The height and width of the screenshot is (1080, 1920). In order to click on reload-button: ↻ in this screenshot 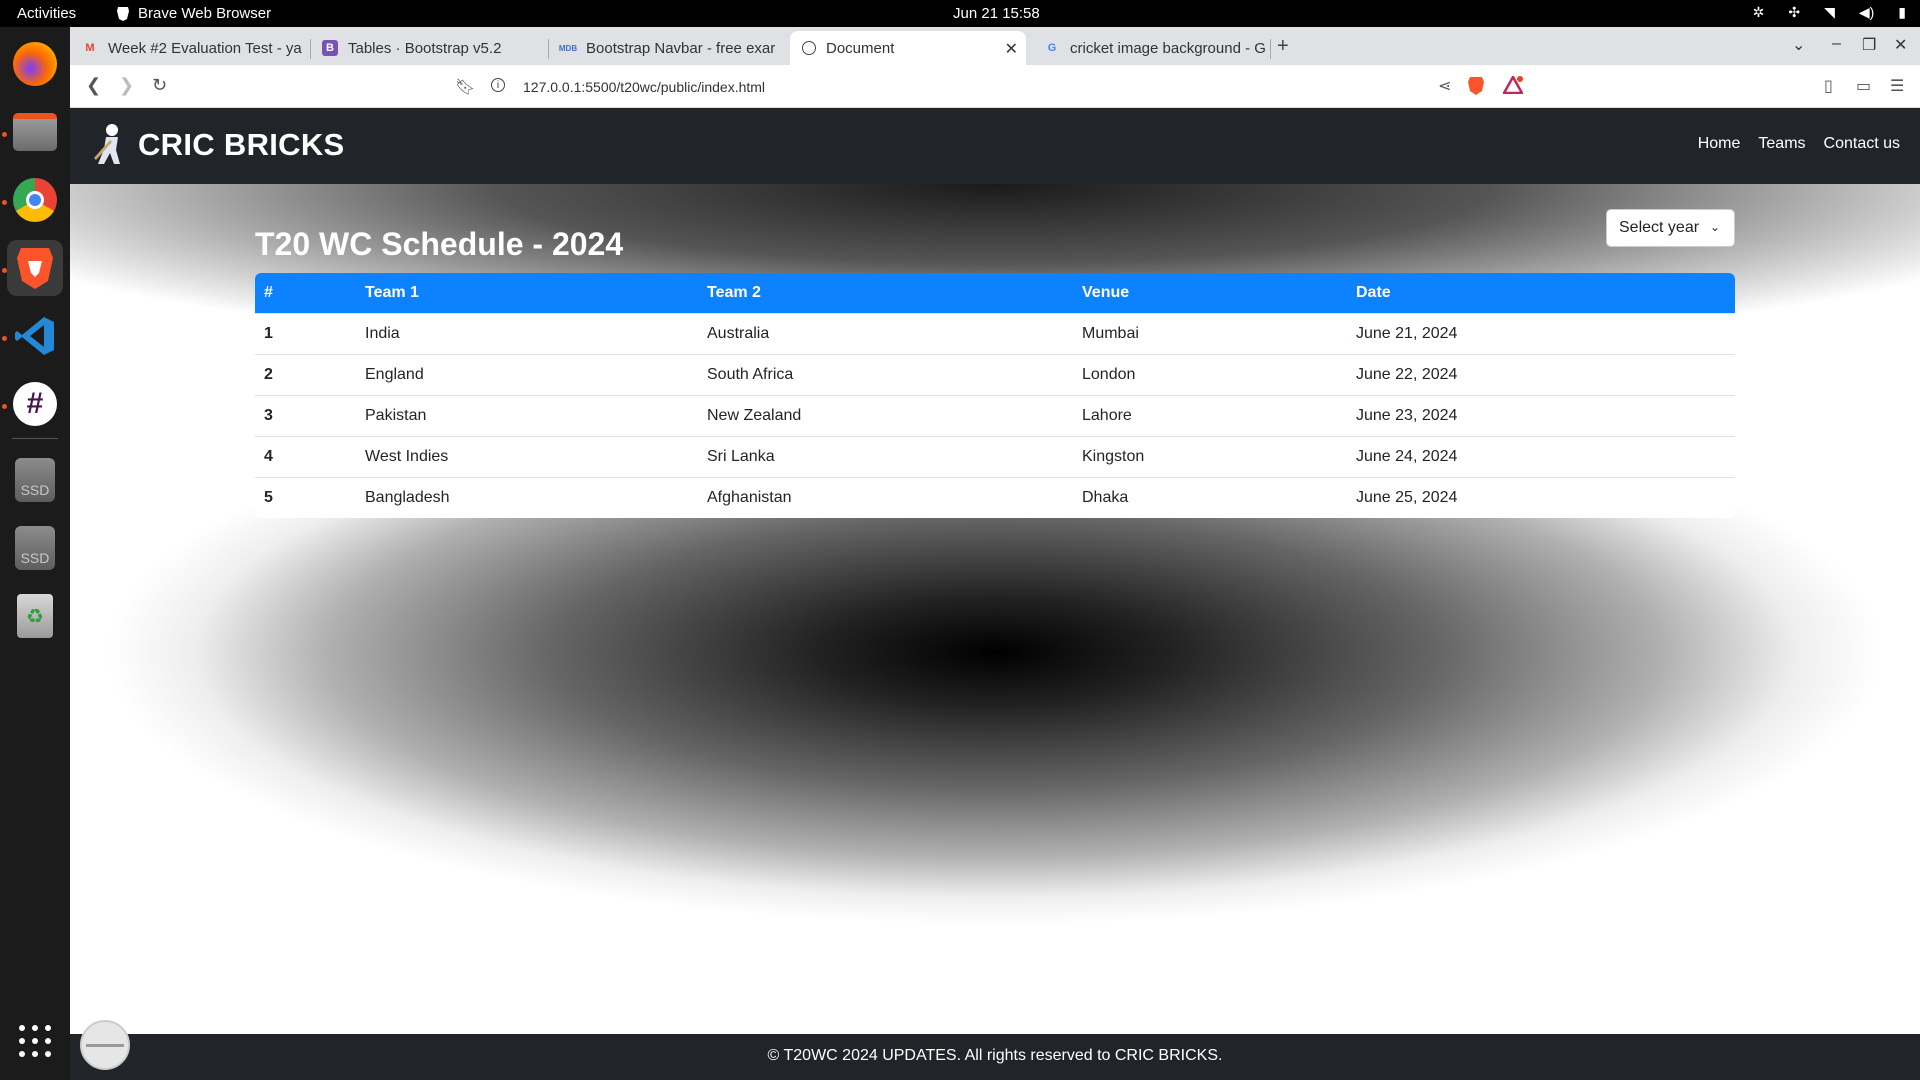, I will do `click(159, 85)`.